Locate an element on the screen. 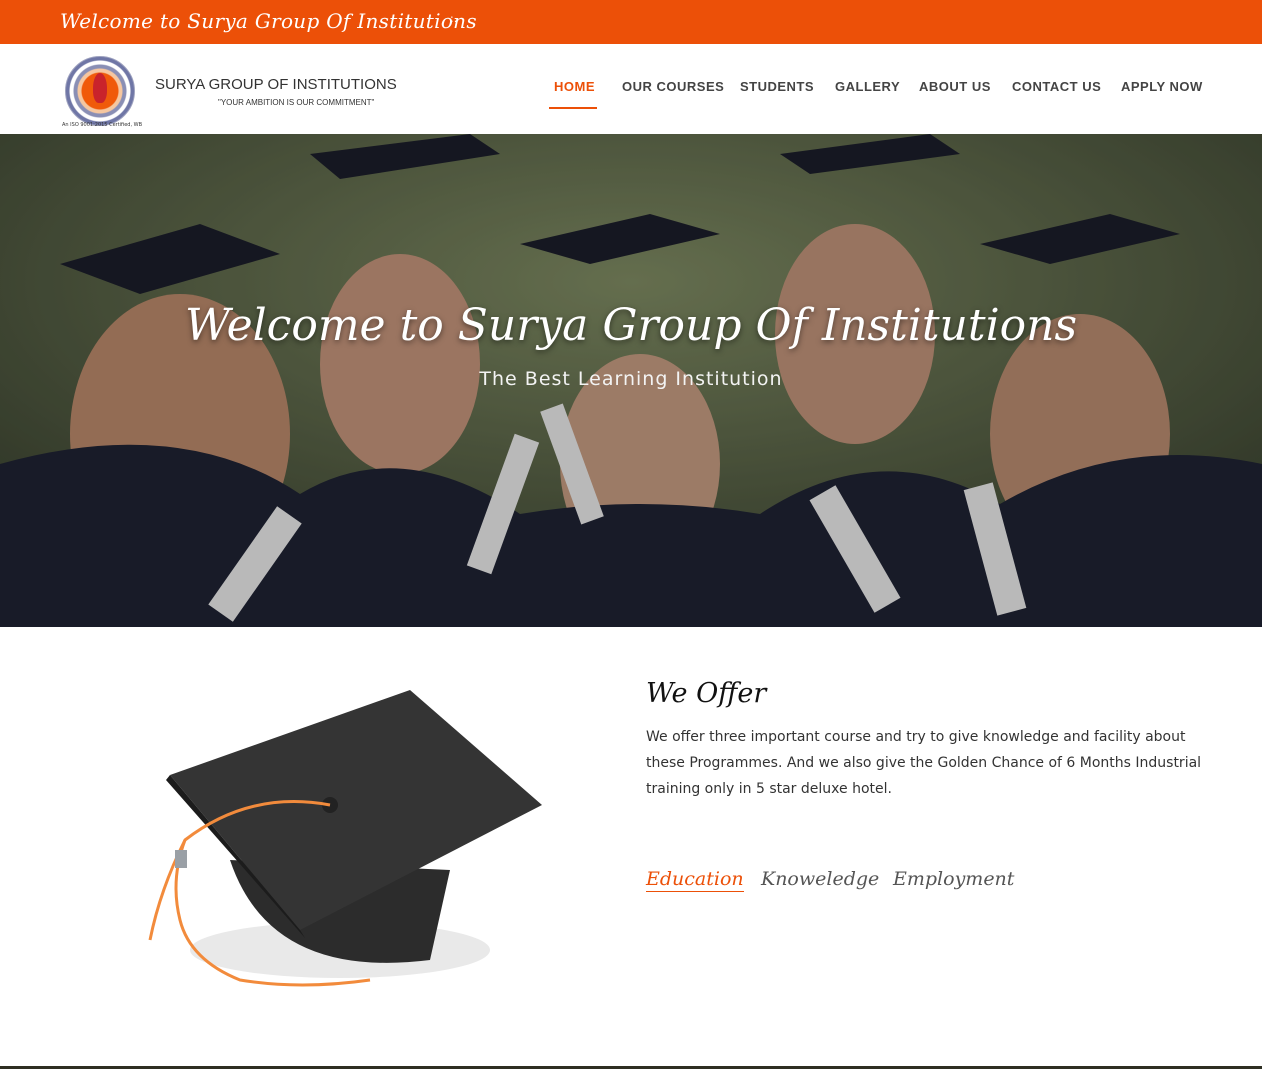 This screenshot has height=1069, width=1262. graduation-cap-icon is located at coordinates (345, 838).